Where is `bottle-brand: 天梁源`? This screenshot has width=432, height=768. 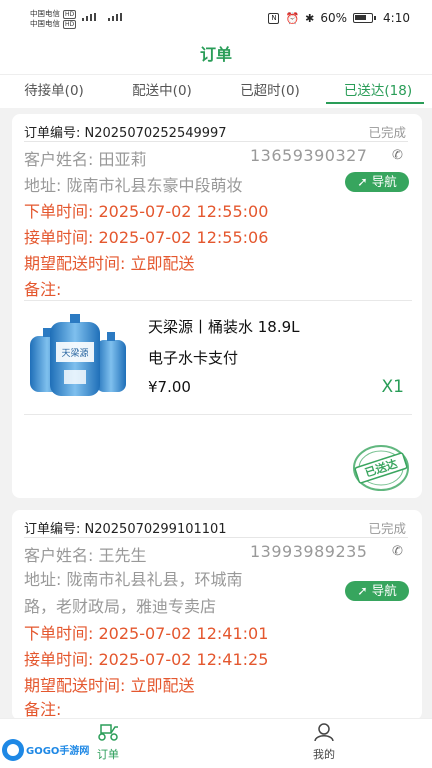 bottle-brand: 天梁源 is located at coordinates (74, 353).